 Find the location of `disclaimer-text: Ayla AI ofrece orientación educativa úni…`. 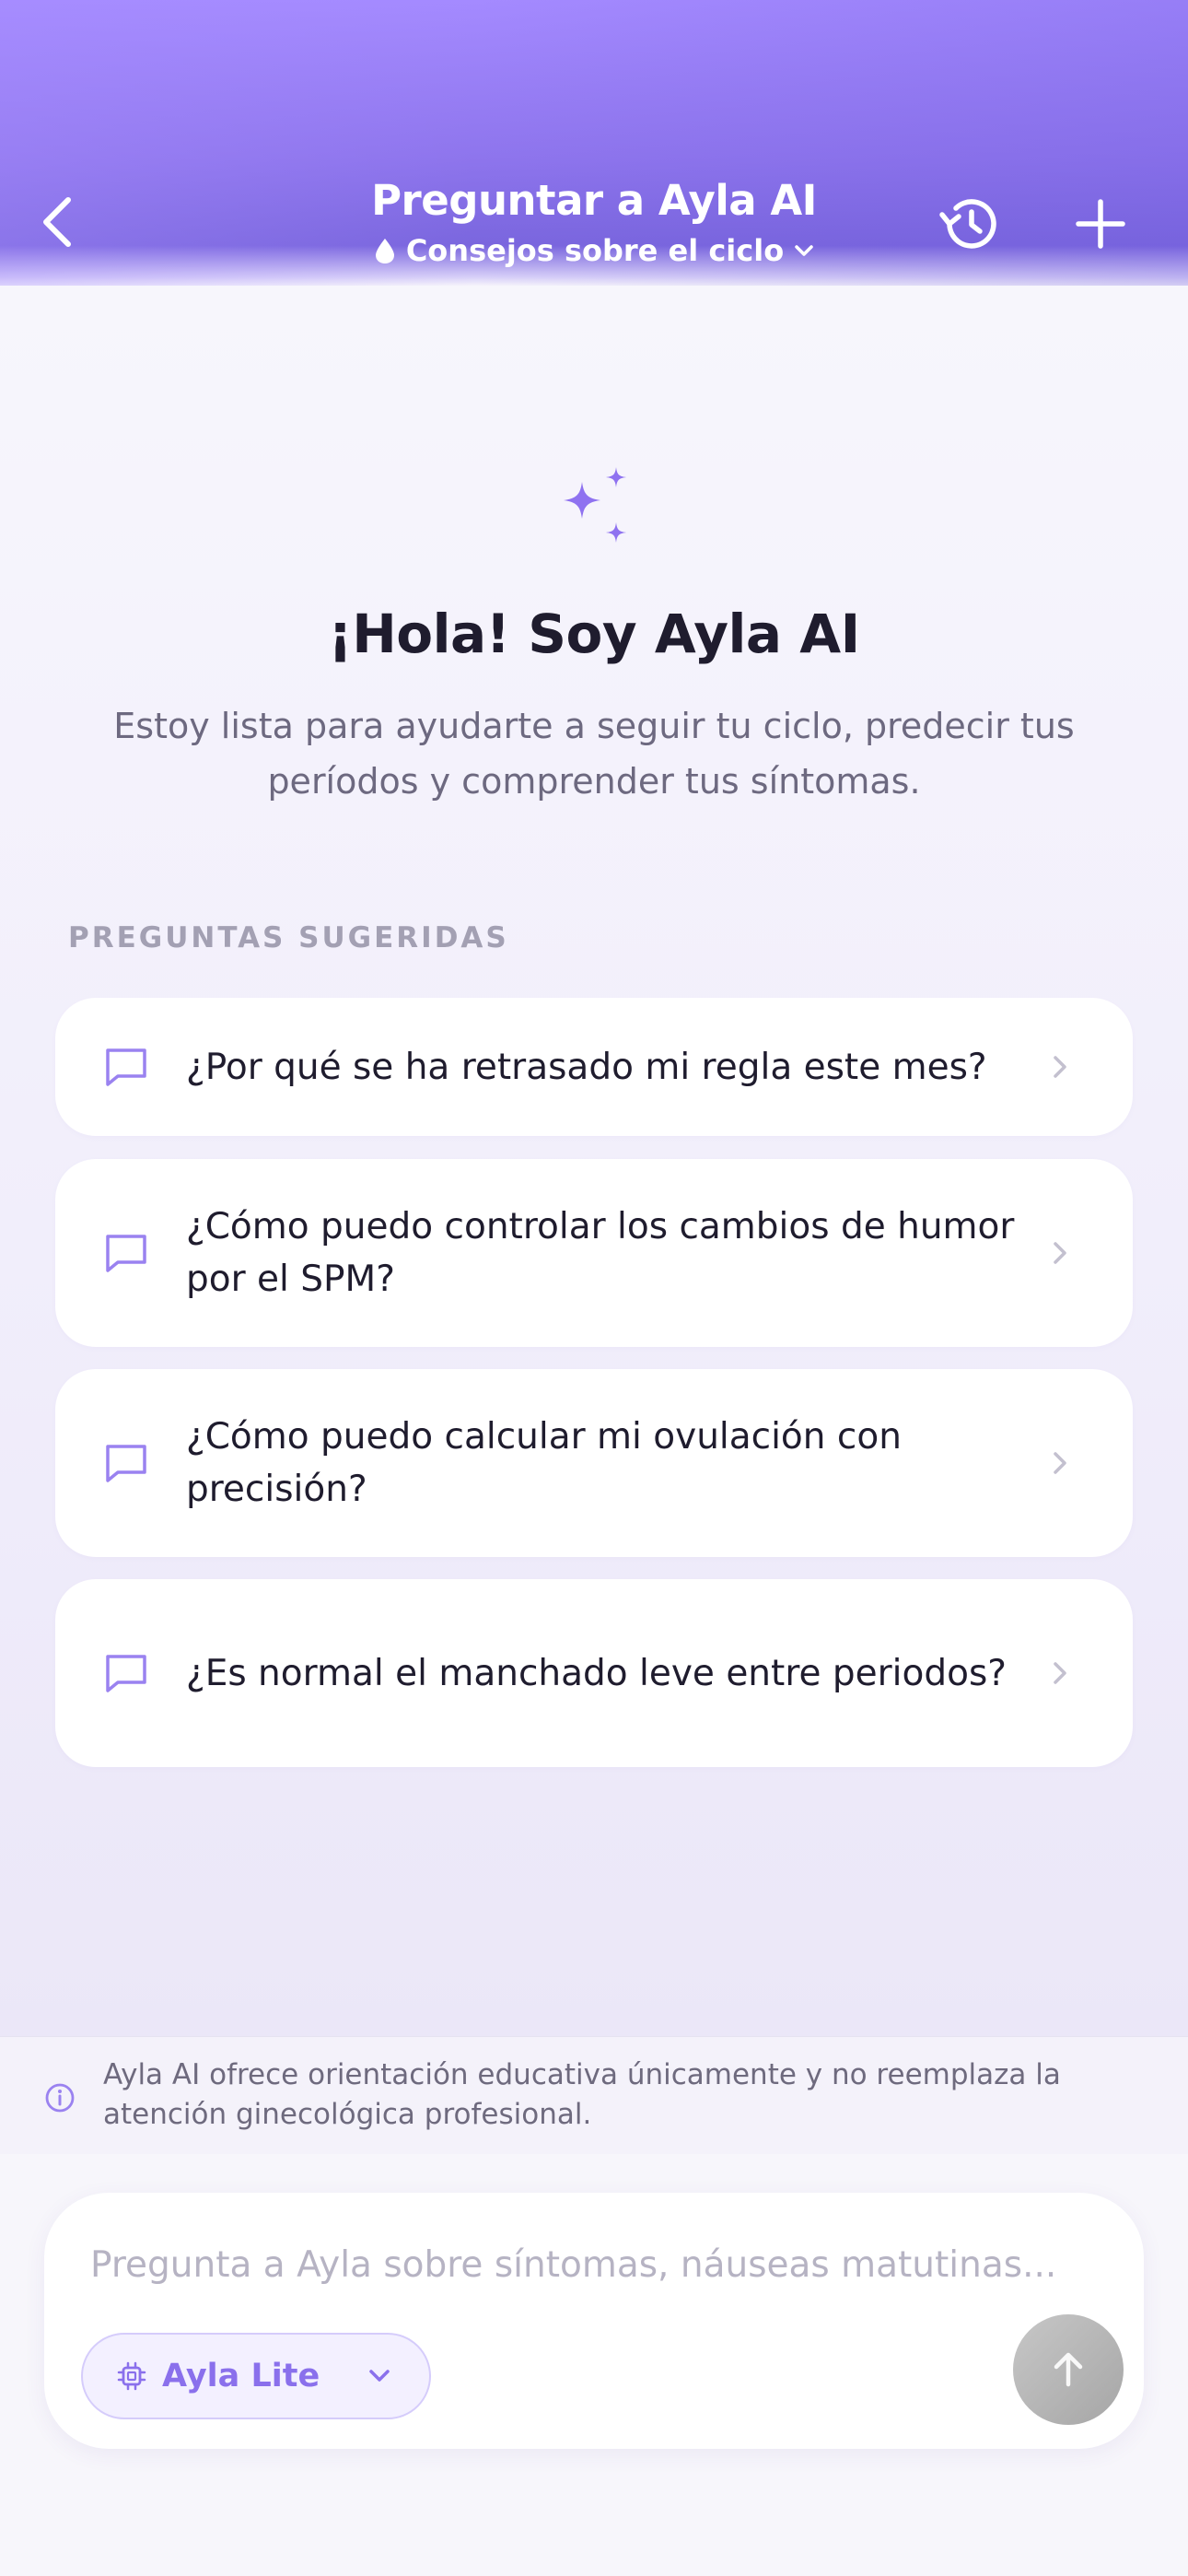

disclaimer-text: Ayla AI ofrece orientación educativa úni… is located at coordinates (582, 2094).